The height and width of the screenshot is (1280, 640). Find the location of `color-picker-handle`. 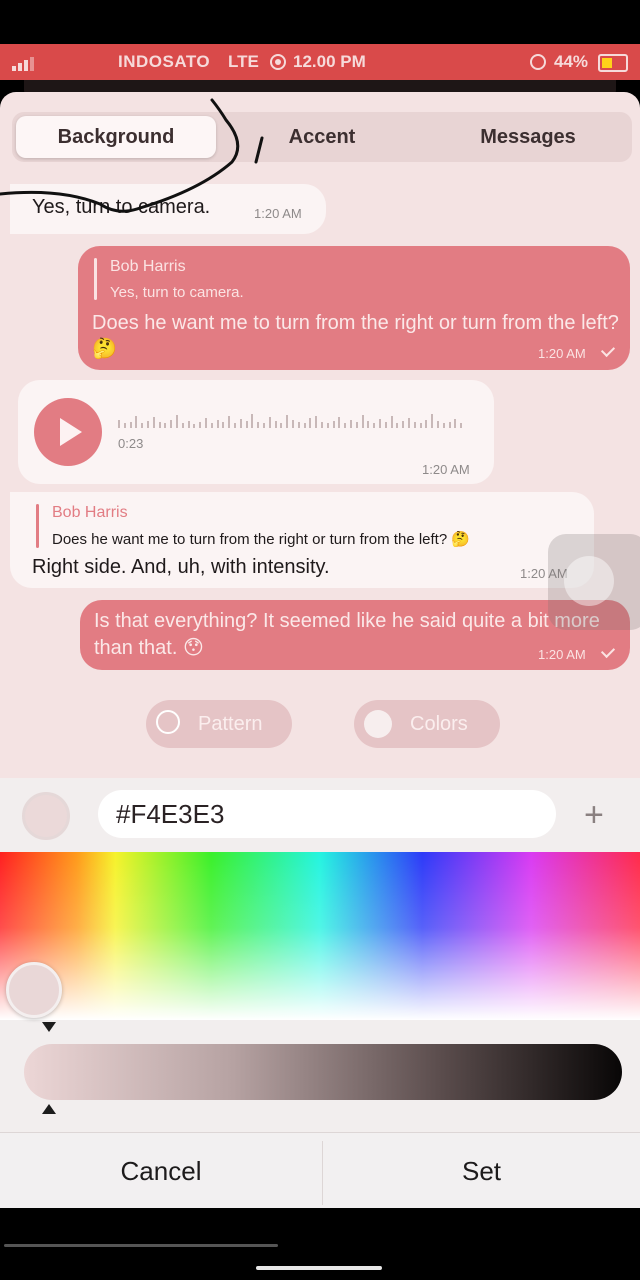

color-picker-handle is located at coordinates (34, 990).